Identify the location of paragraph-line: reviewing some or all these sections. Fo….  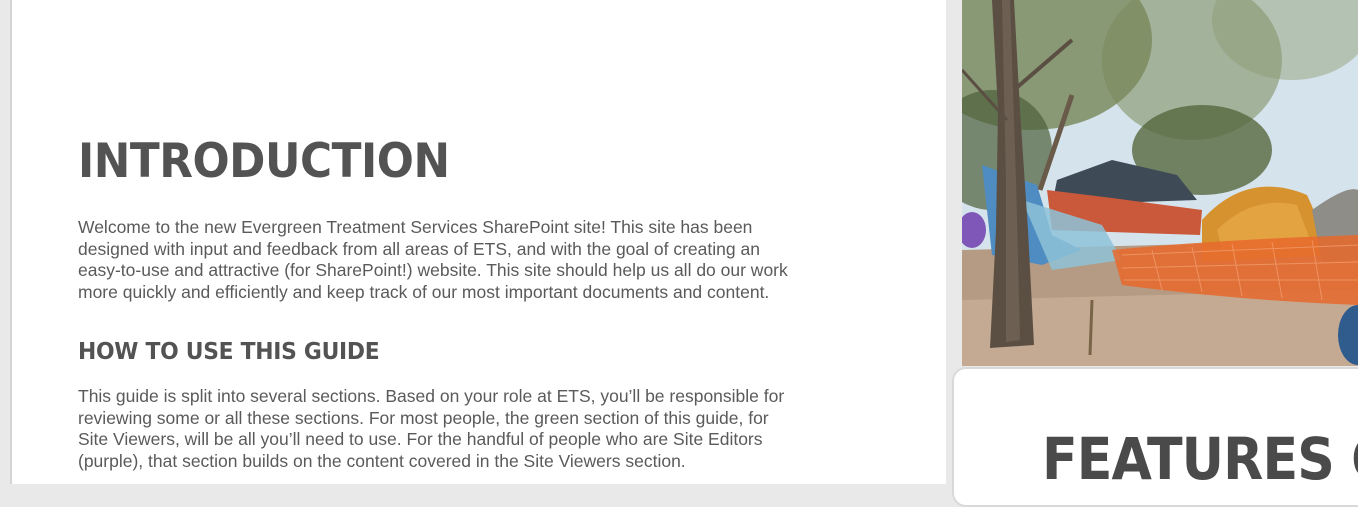
(423, 417).